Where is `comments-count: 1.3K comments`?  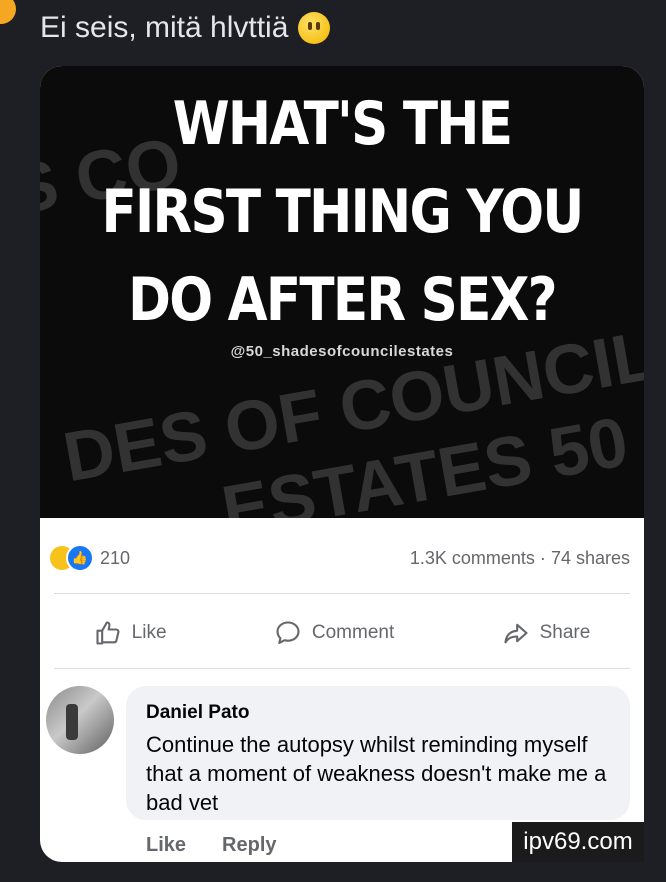
comments-count: 1.3K comments is located at coordinates (472, 558).